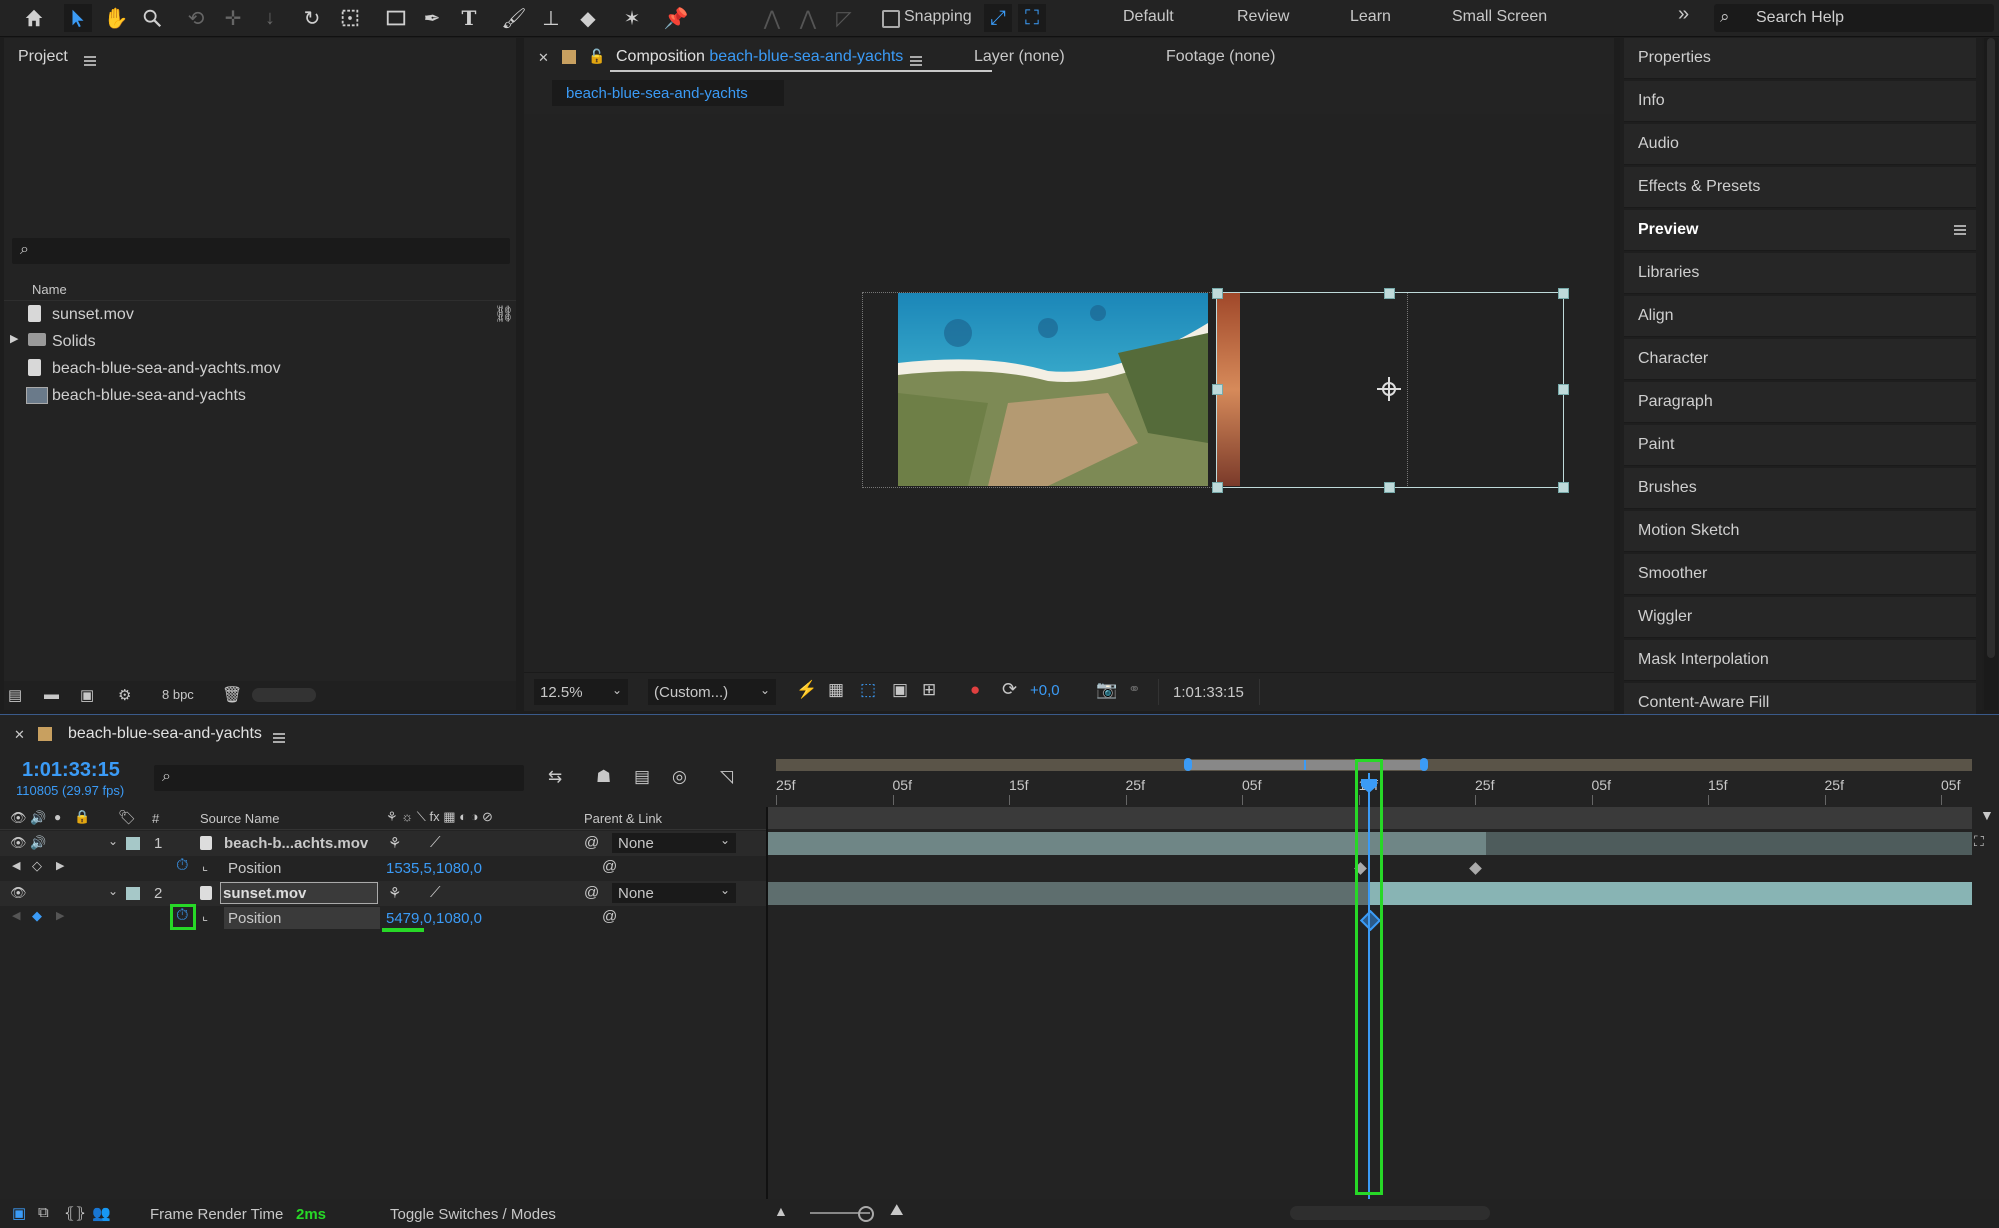  I want to click on bpc-label: 8 bpc, so click(178, 694).